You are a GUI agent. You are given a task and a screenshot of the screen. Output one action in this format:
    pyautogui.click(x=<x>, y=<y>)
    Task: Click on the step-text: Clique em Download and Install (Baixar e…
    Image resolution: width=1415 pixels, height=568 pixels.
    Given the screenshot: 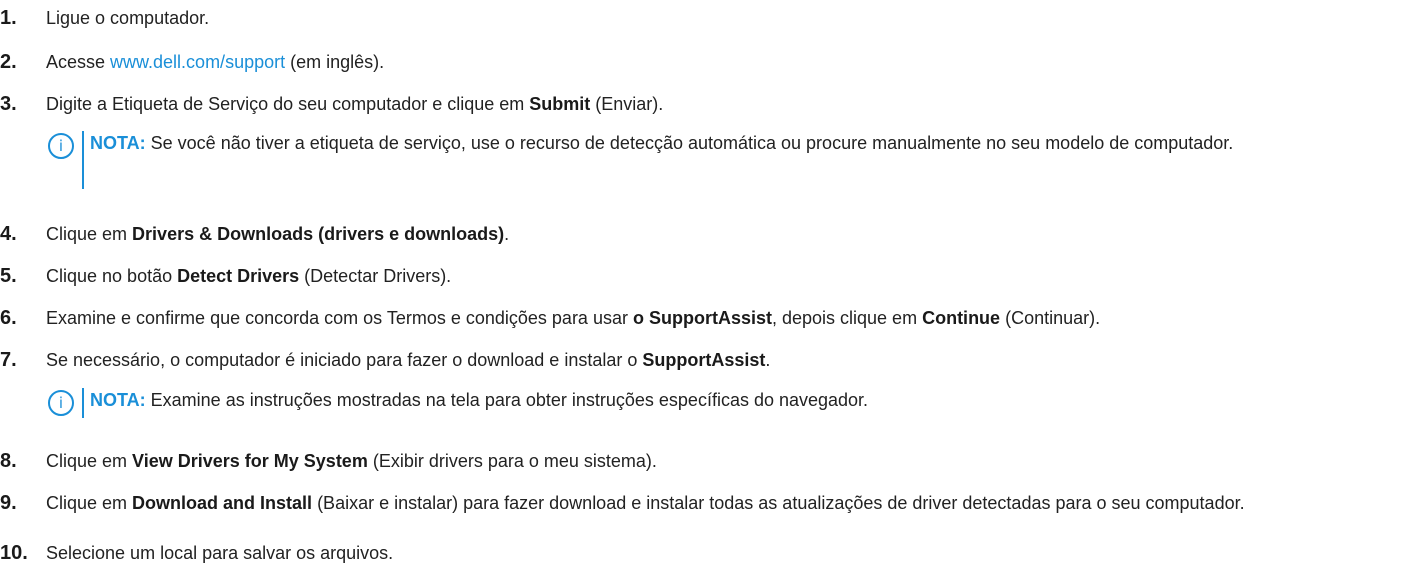 What is the action you would take?
    pyautogui.click(x=720, y=503)
    